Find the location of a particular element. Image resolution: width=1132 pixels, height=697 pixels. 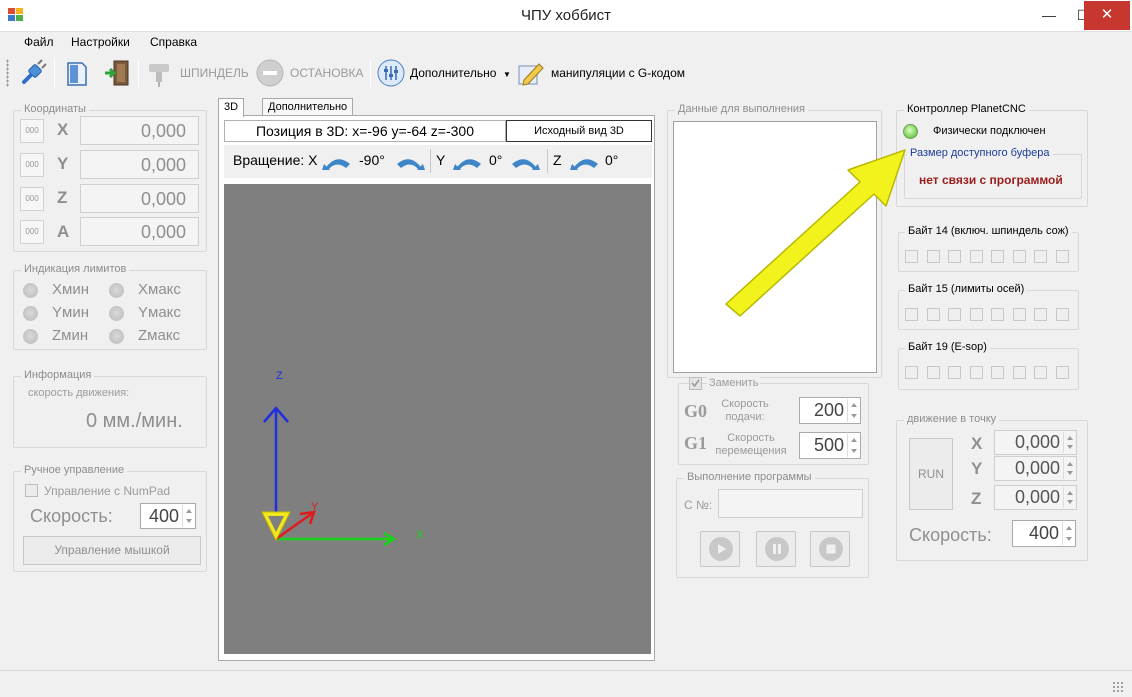

rotation-y-label: Y is located at coordinates (441, 160).